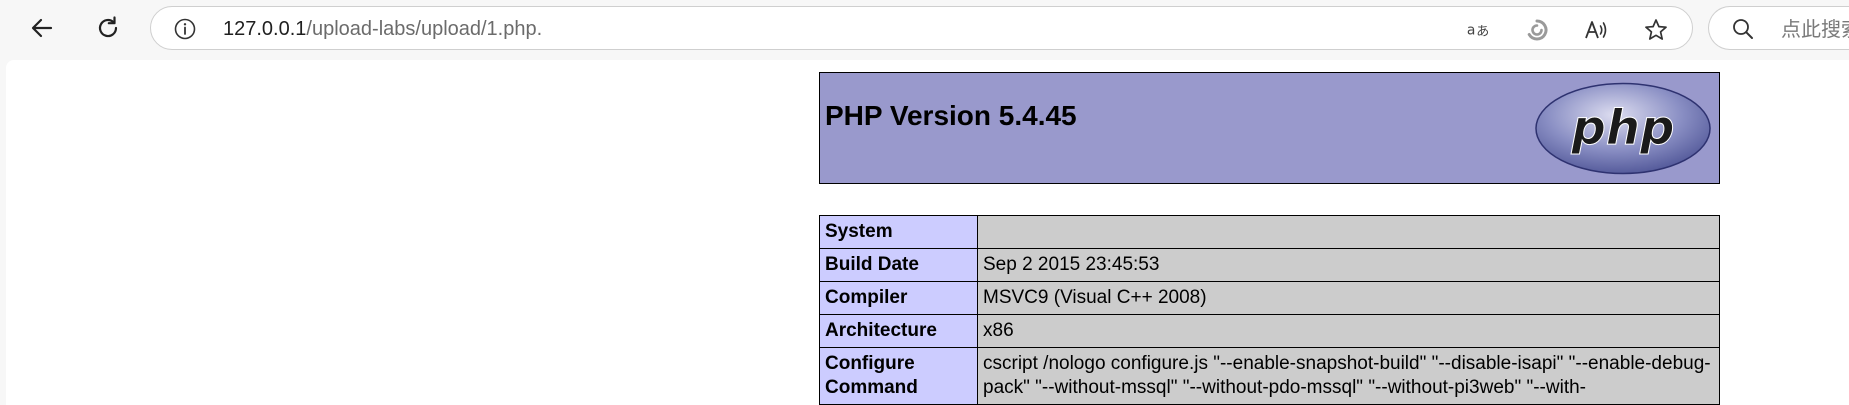 This screenshot has width=1849, height=405. Describe the element at coordinates (1778, 28) in the screenshot. I see `search-box: 点此搜索` at that location.